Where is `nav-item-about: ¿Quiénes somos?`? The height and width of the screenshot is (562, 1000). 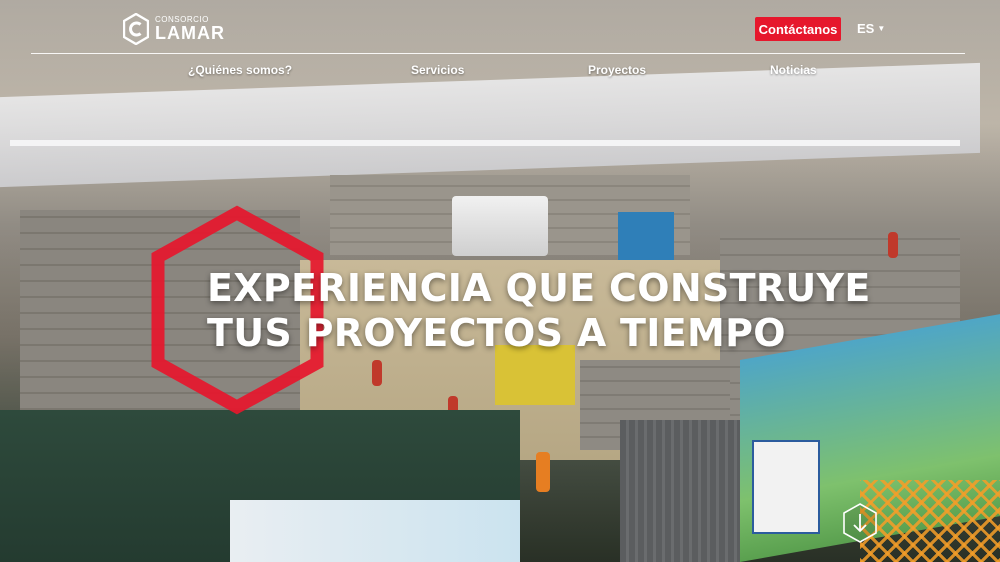
nav-item-about: ¿Quiénes somos? is located at coordinates (240, 70).